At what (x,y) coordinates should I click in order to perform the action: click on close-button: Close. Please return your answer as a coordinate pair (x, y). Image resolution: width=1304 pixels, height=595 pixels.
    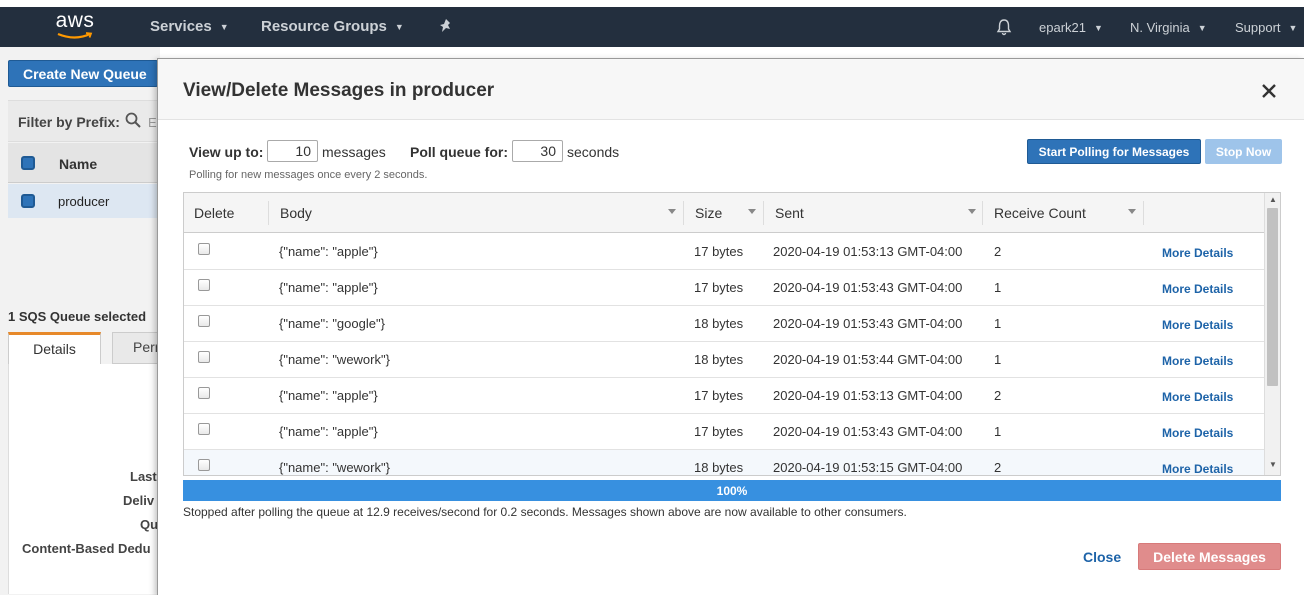
    Looking at the image, I should click on (1102, 557).